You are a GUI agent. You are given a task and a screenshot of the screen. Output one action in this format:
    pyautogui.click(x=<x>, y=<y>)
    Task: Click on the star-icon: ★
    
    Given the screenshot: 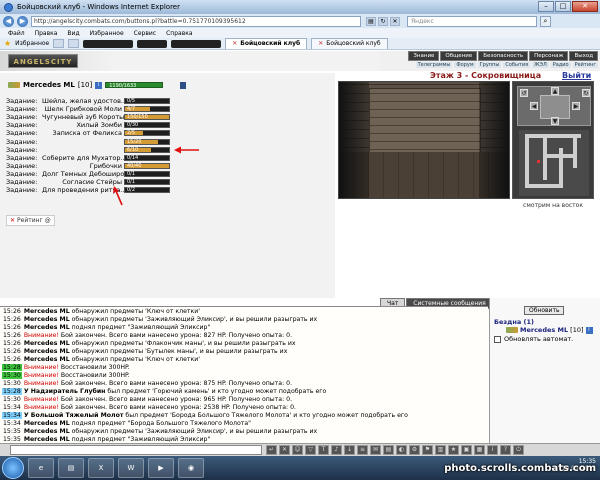 What is the action you would take?
    pyautogui.click(x=453, y=450)
    